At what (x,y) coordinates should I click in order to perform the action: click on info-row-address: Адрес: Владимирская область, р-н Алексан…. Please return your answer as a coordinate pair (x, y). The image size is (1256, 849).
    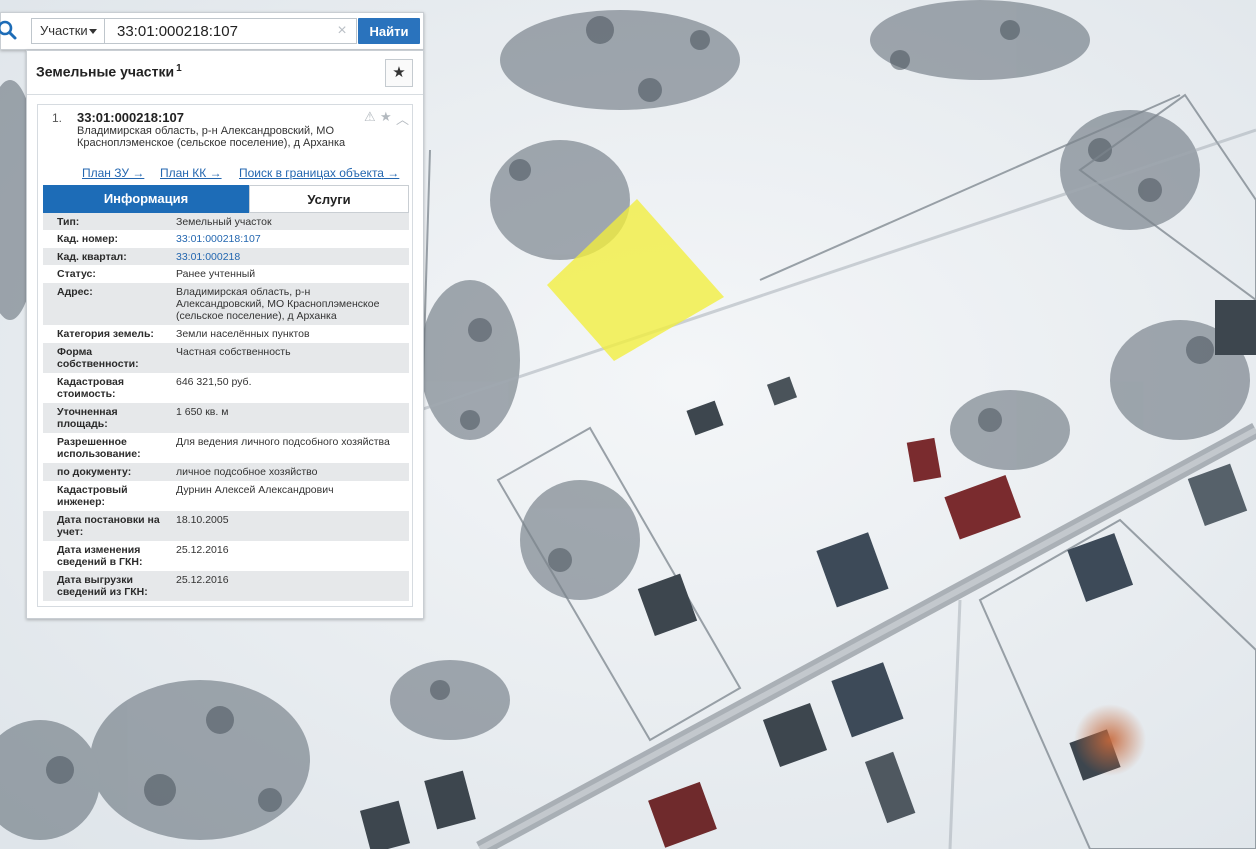
    Looking at the image, I should click on (226, 304).